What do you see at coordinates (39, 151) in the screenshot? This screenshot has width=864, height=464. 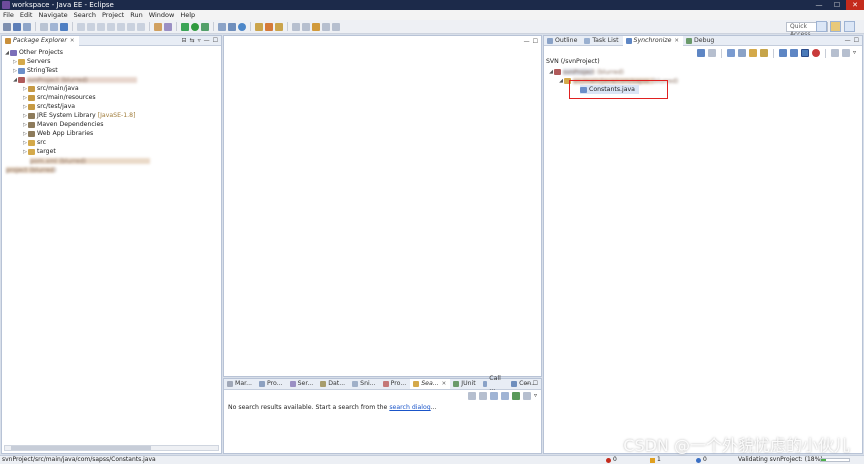 I see `tree-item-target: ▷ target` at bounding box center [39, 151].